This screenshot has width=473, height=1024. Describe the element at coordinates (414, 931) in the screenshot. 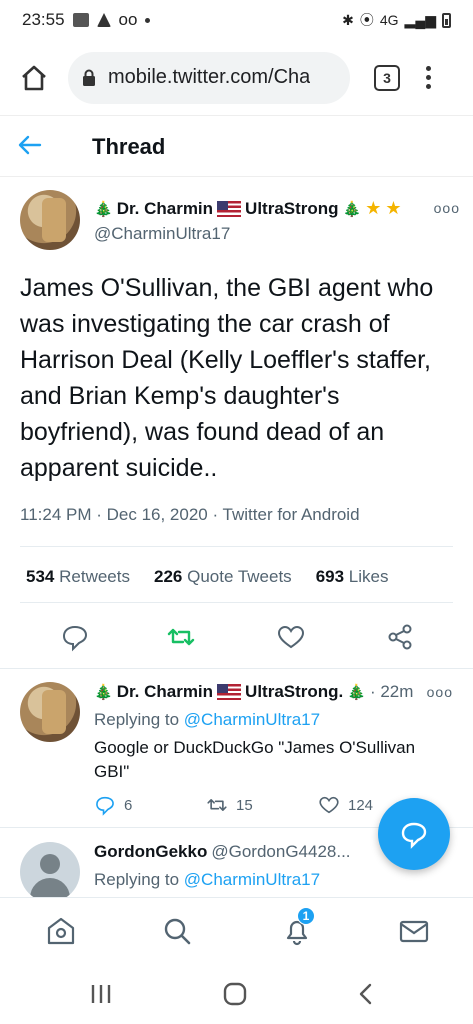

I see `messages-envelope-icon` at that location.